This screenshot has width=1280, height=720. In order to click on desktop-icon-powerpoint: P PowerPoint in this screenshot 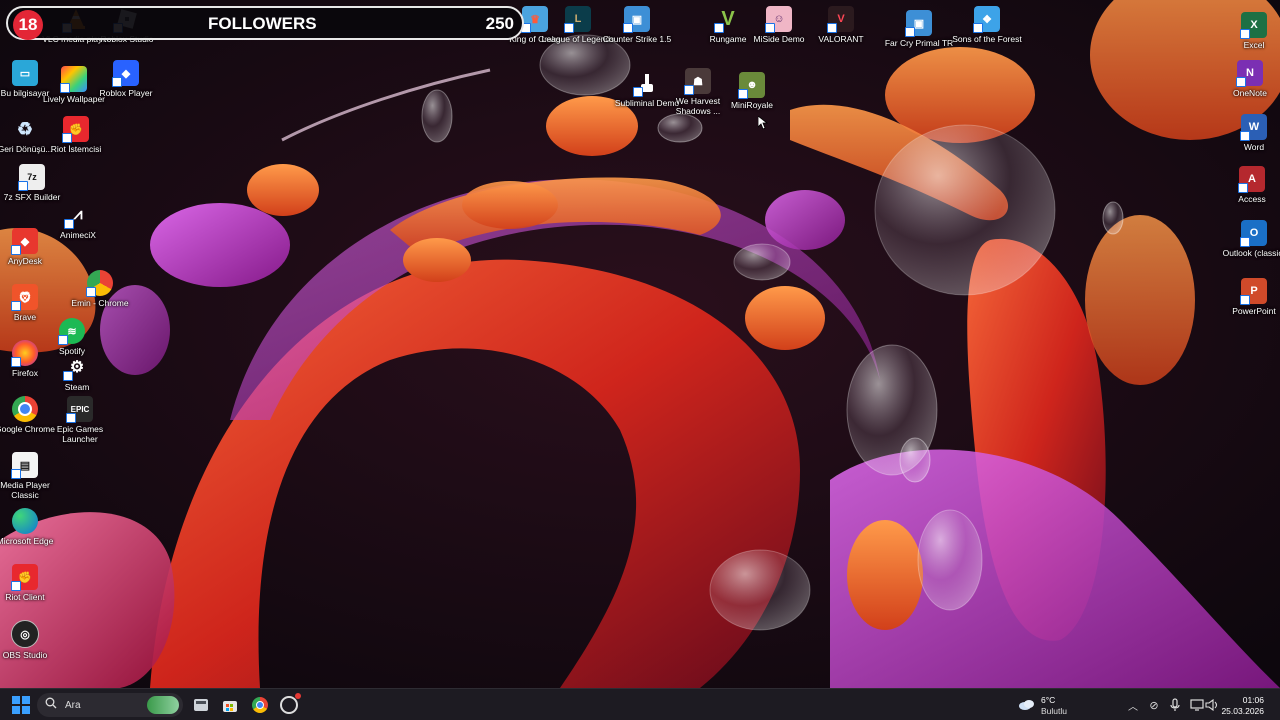, I will do `click(1248, 297)`.